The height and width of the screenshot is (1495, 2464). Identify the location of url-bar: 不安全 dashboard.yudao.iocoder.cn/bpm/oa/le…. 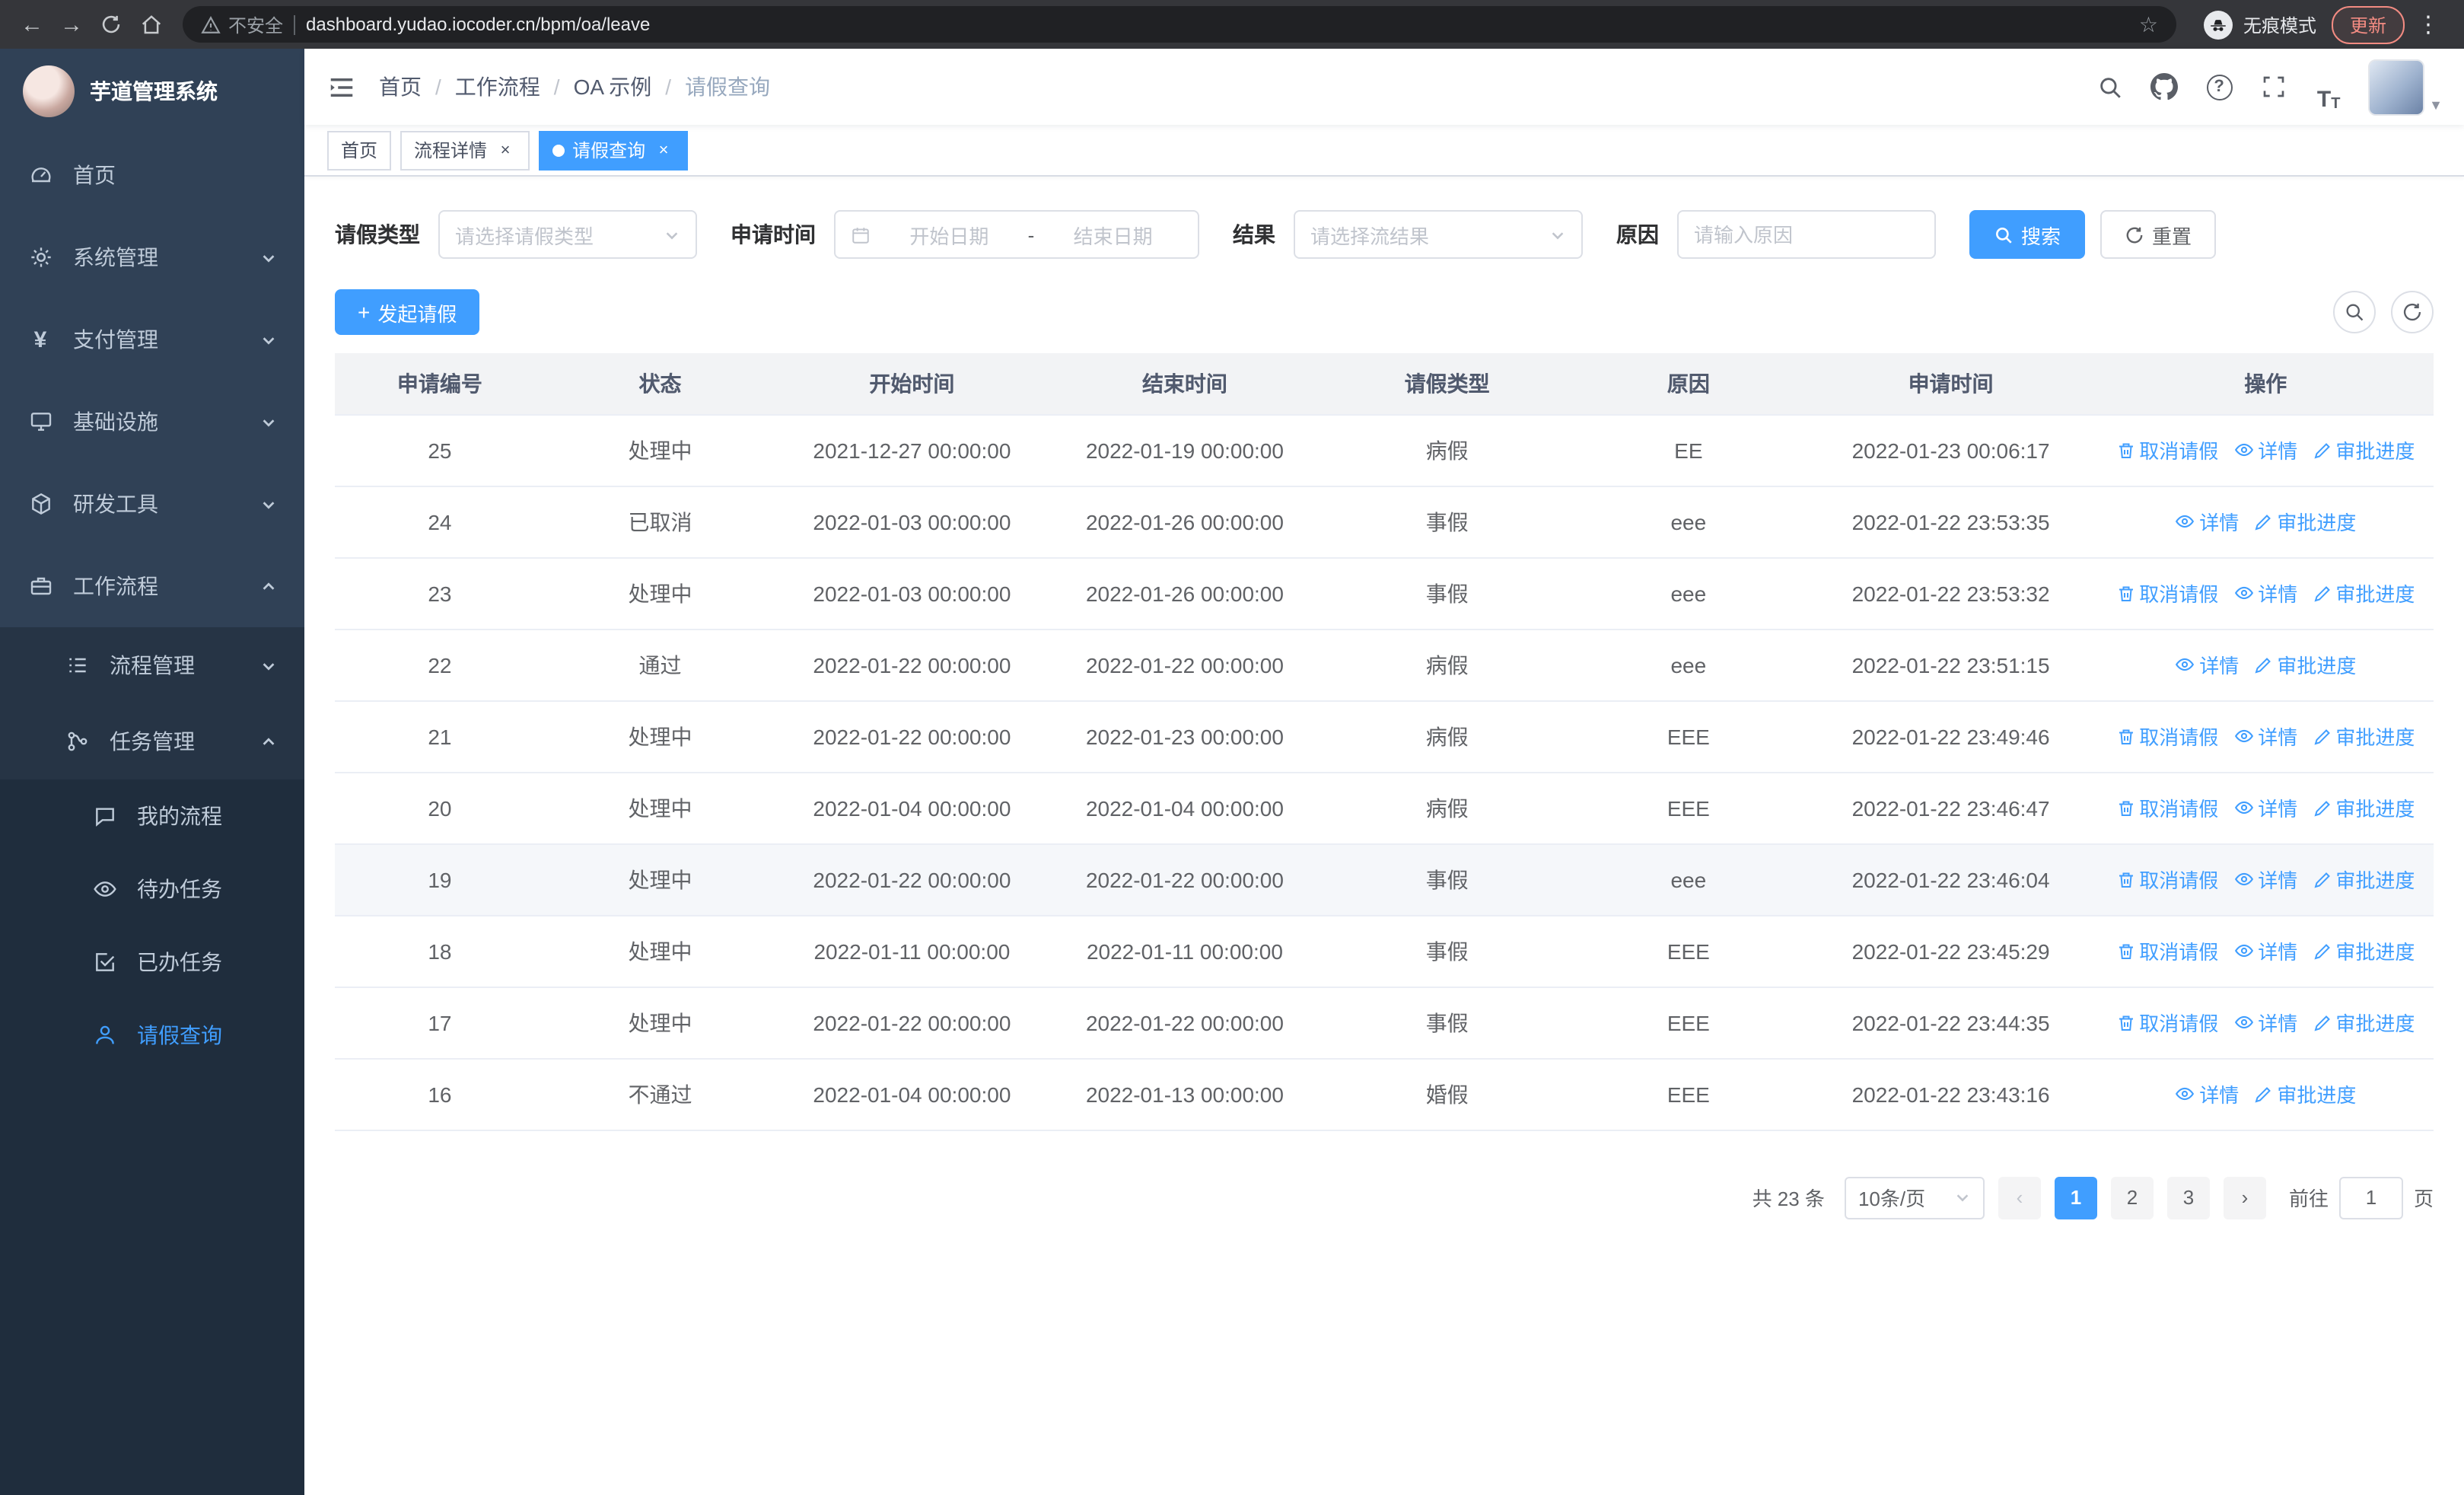
(1179, 25).